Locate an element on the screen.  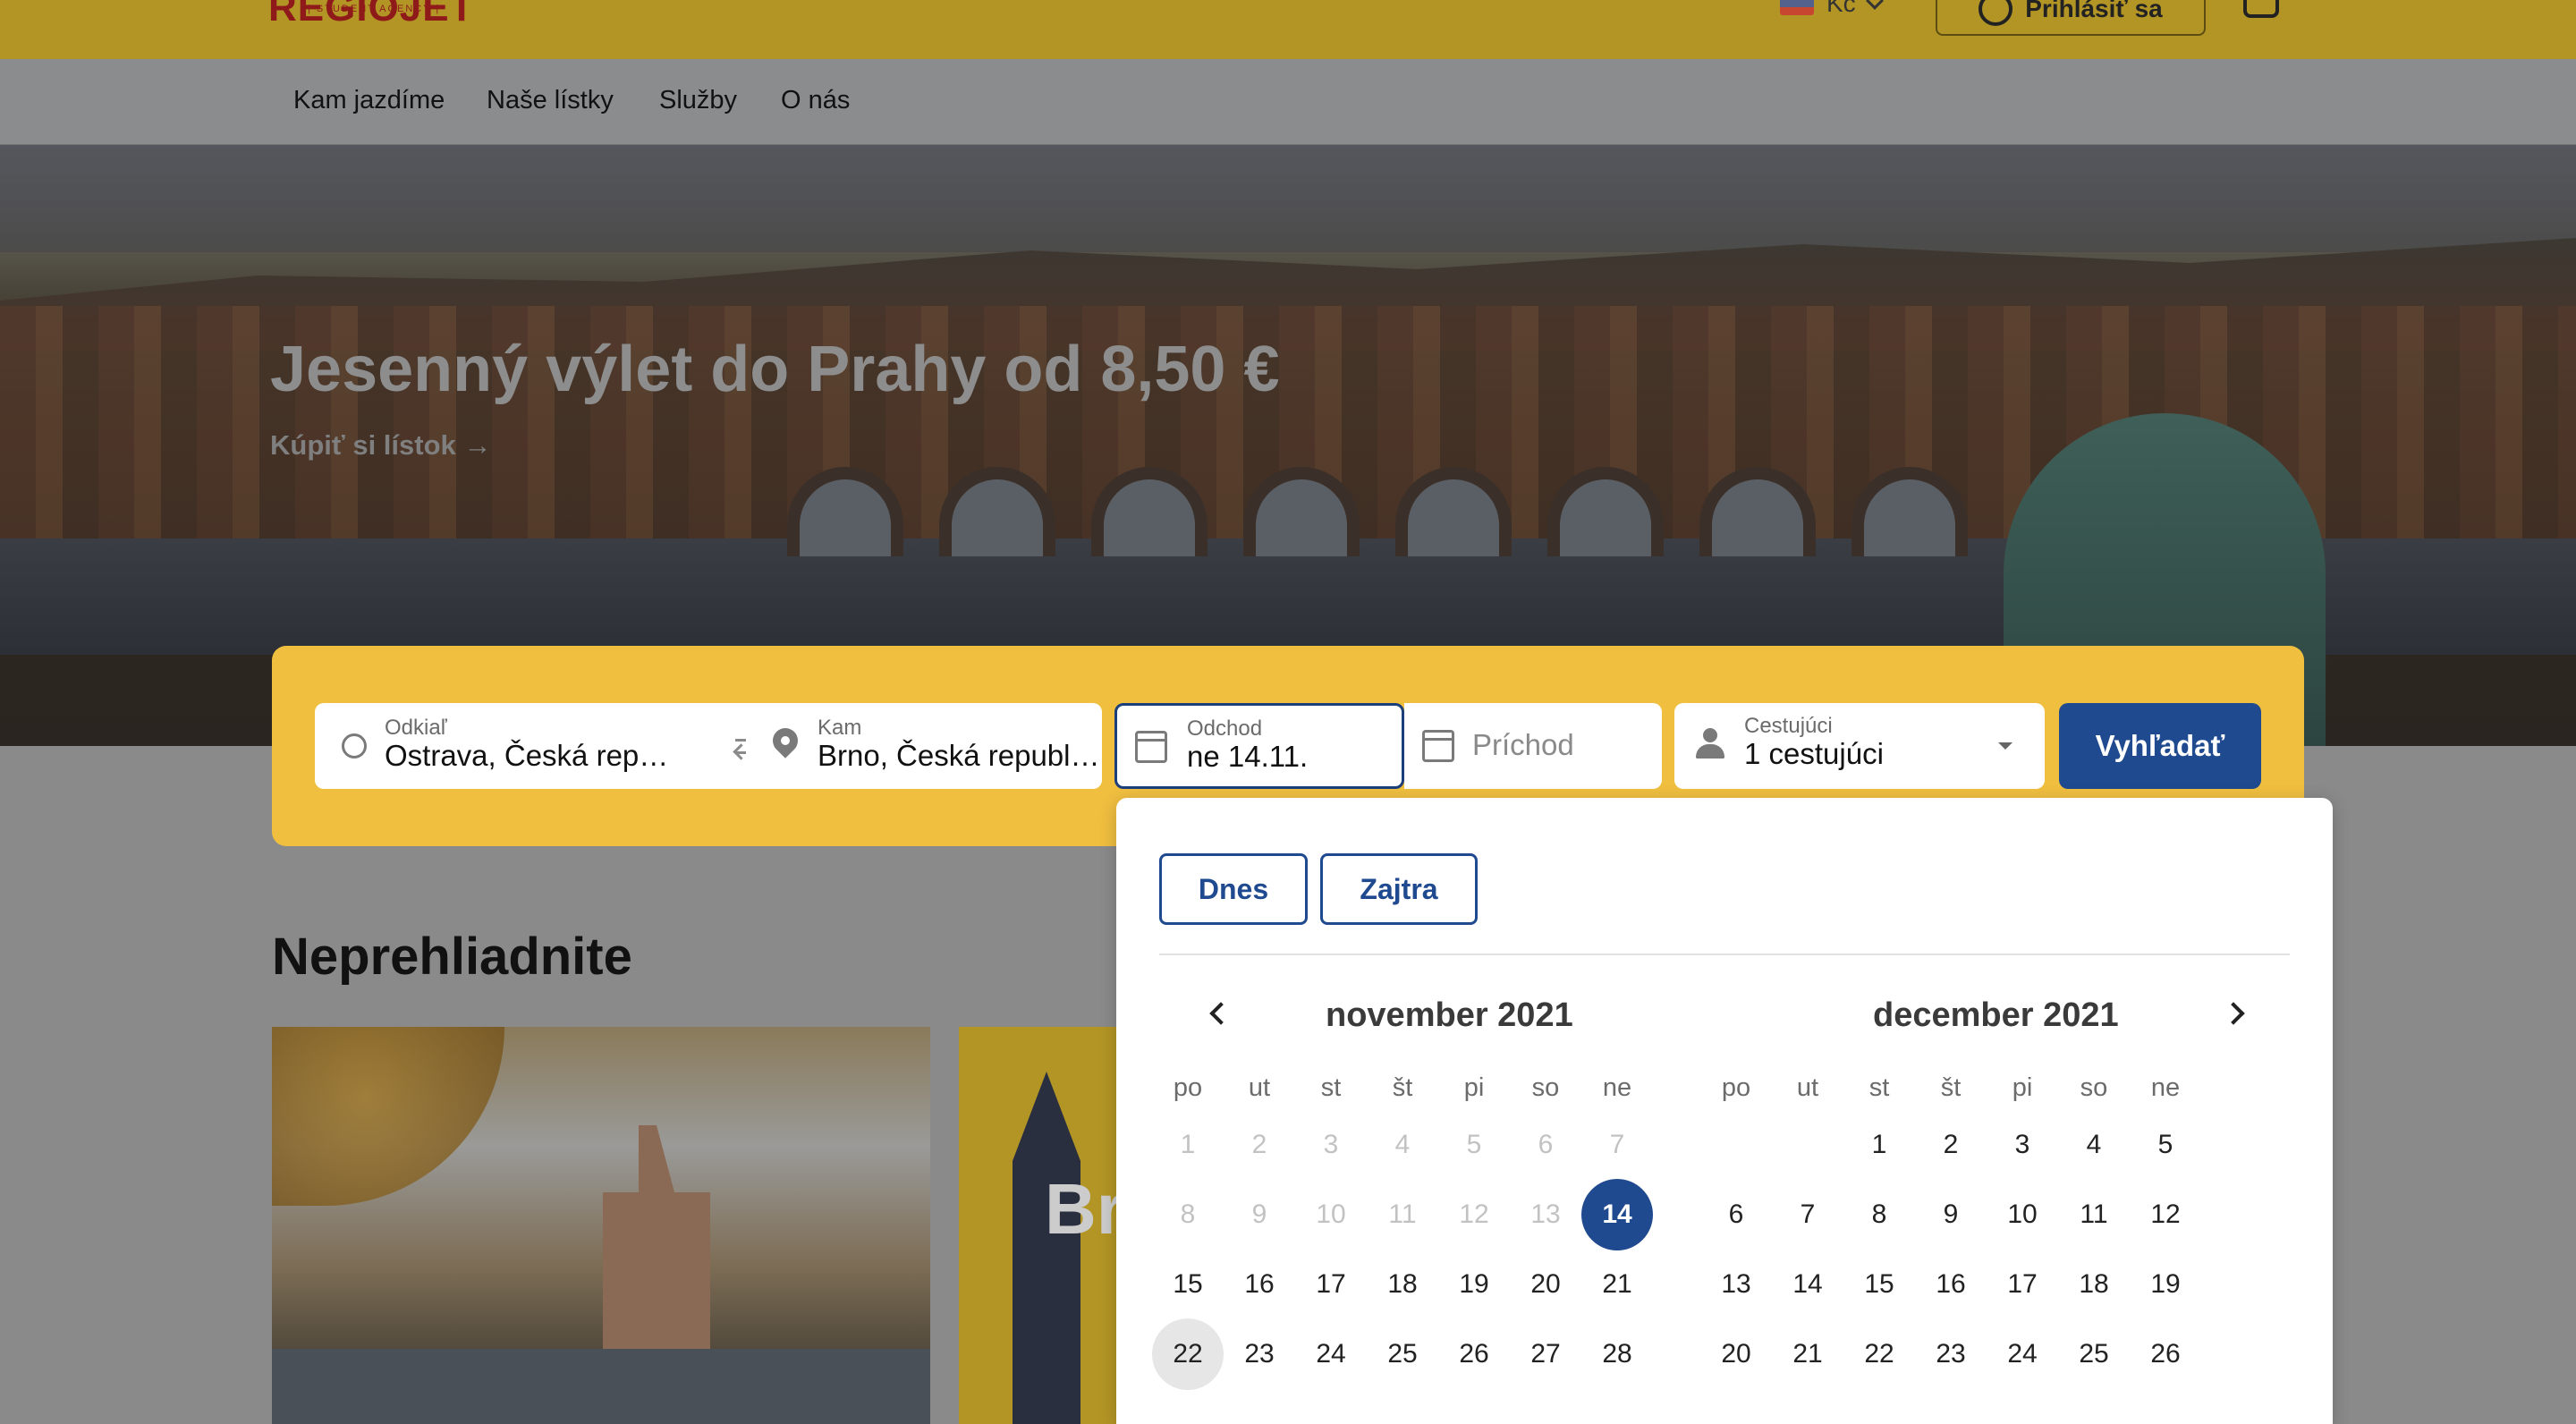
departure-label: Odchod is located at coordinates (1225, 728).